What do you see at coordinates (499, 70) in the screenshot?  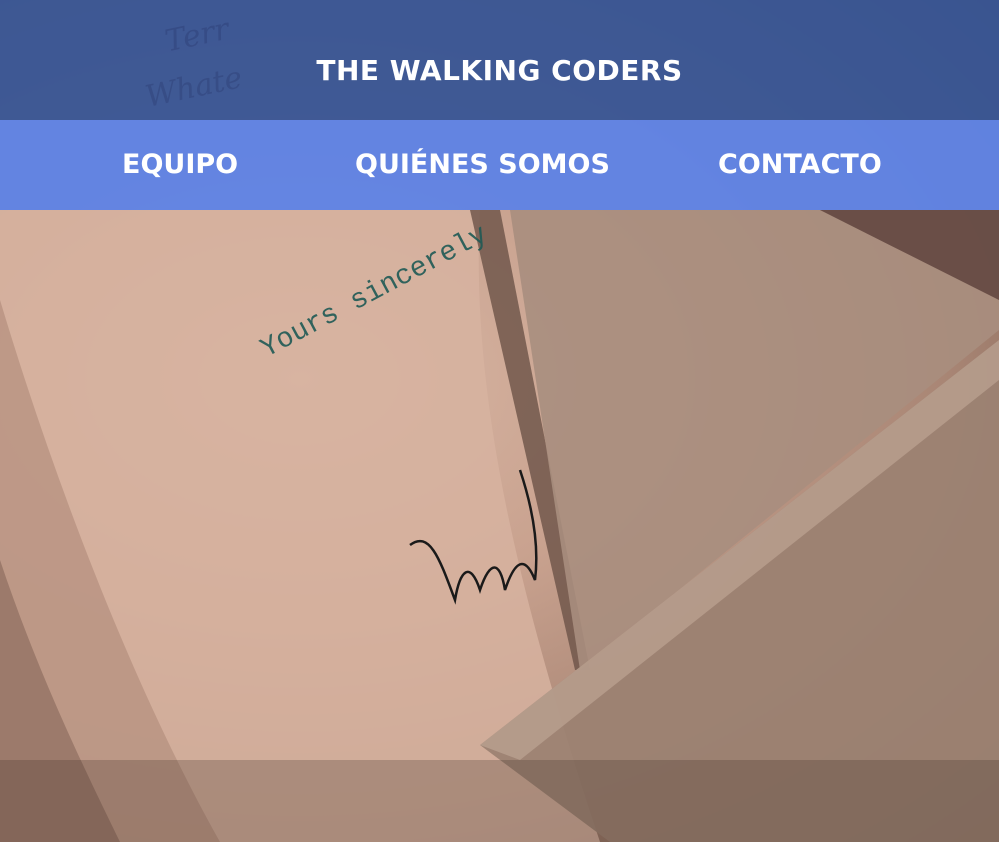 I see `site-title: THE WALKING CODERS` at bounding box center [499, 70].